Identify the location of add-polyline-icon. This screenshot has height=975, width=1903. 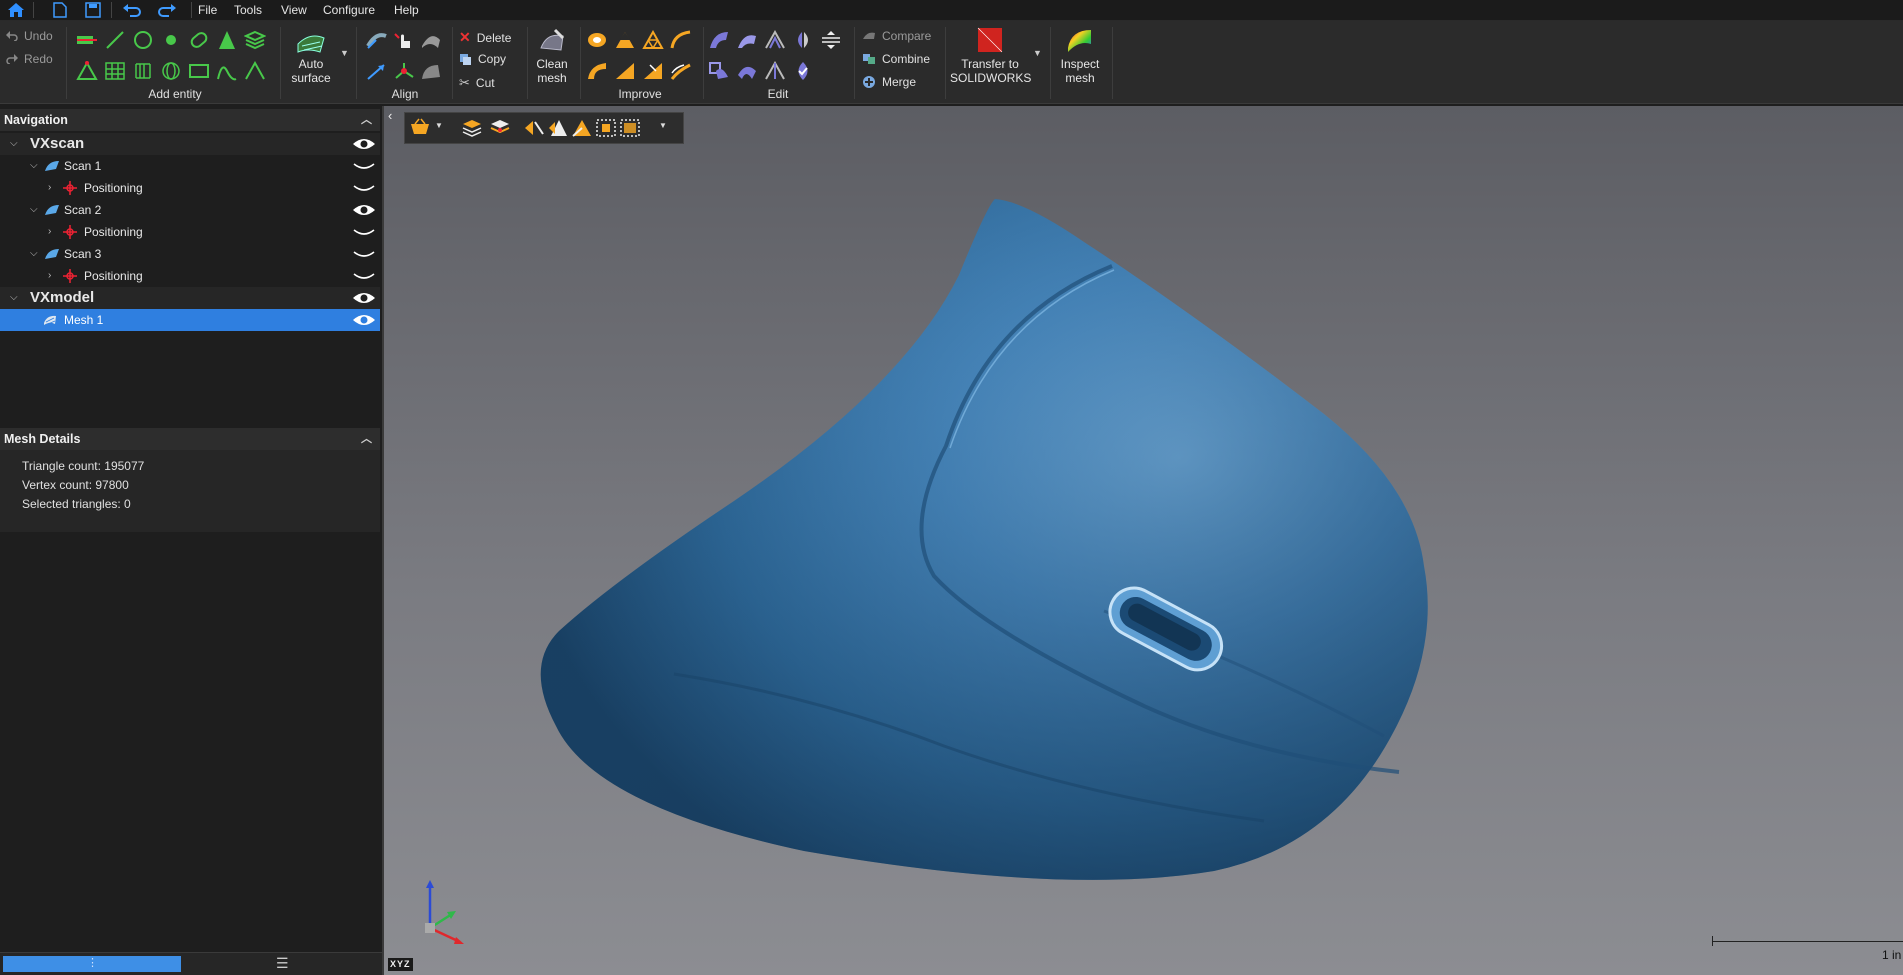
(255, 71).